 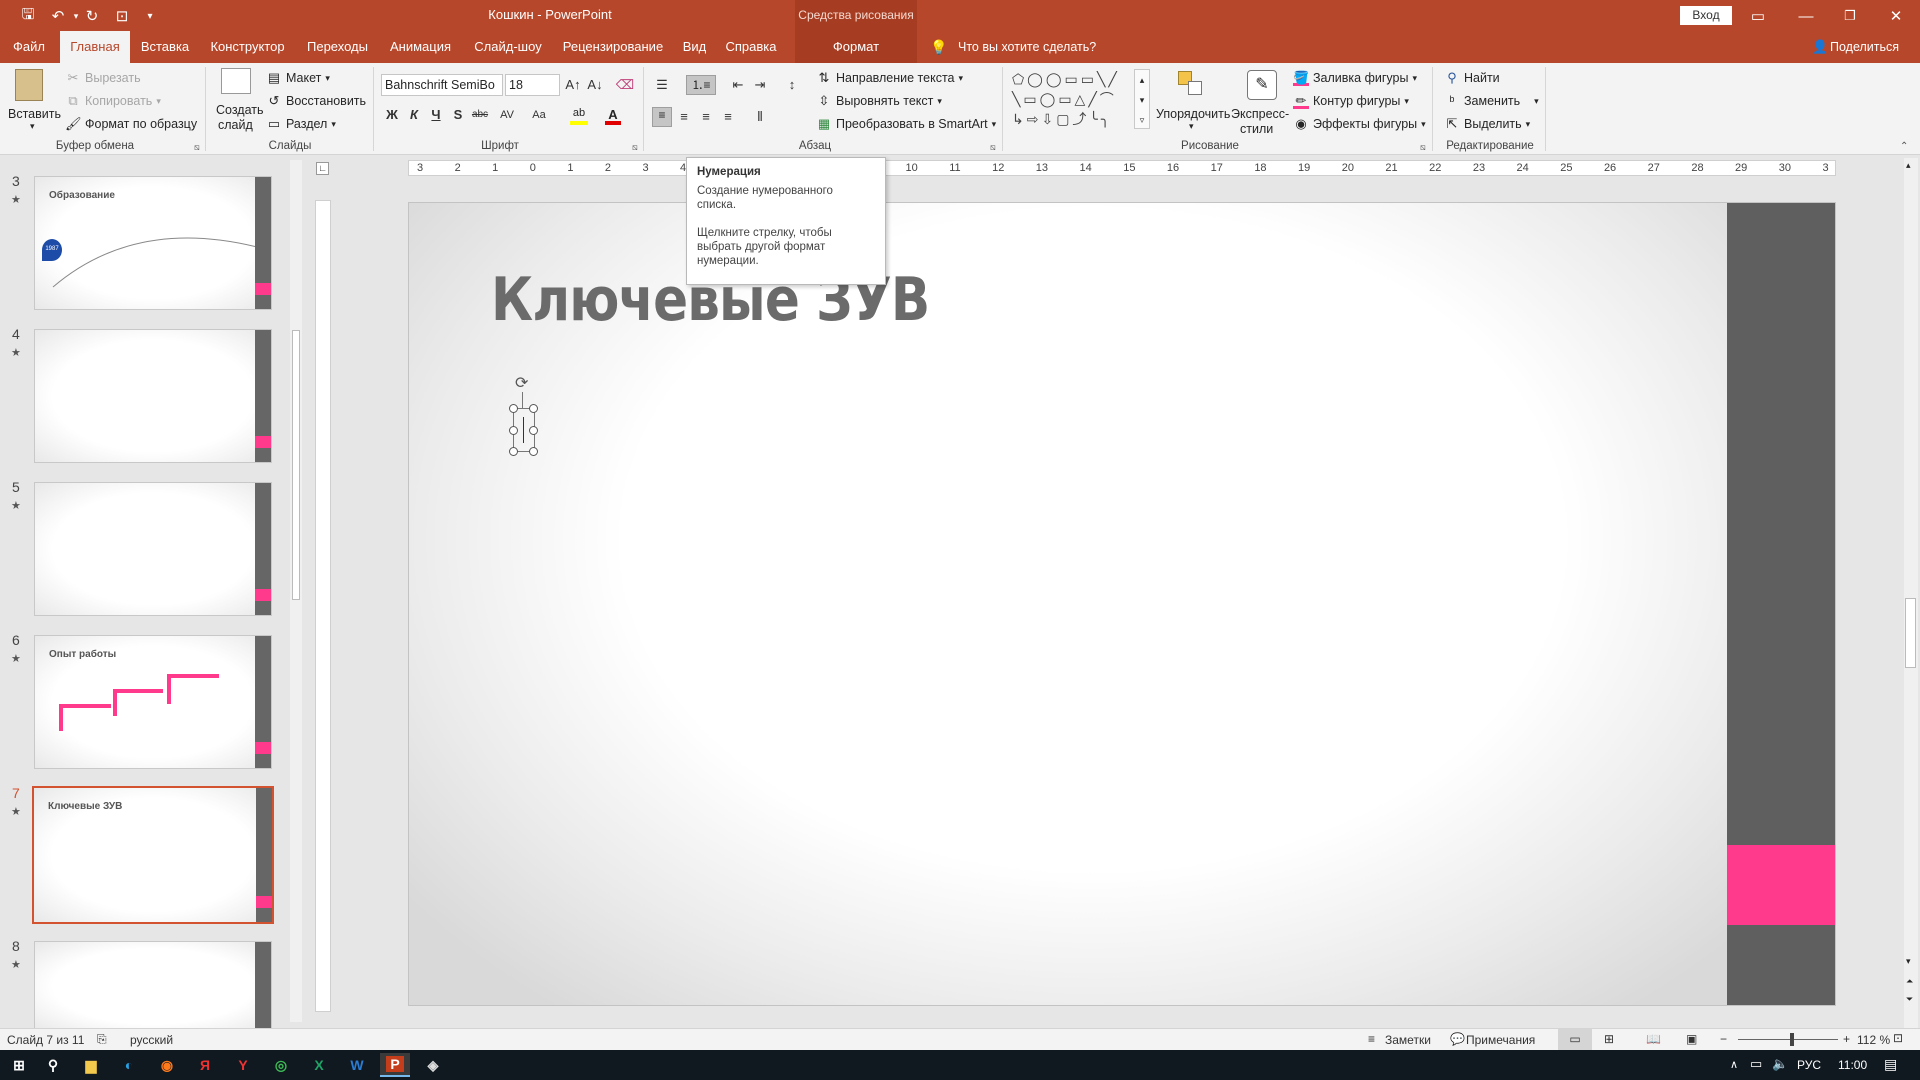 What do you see at coordinates (1723, 1039) in the screenshot?
I see `zoom-out-icon: −` at bounding box center [1723, 1039].